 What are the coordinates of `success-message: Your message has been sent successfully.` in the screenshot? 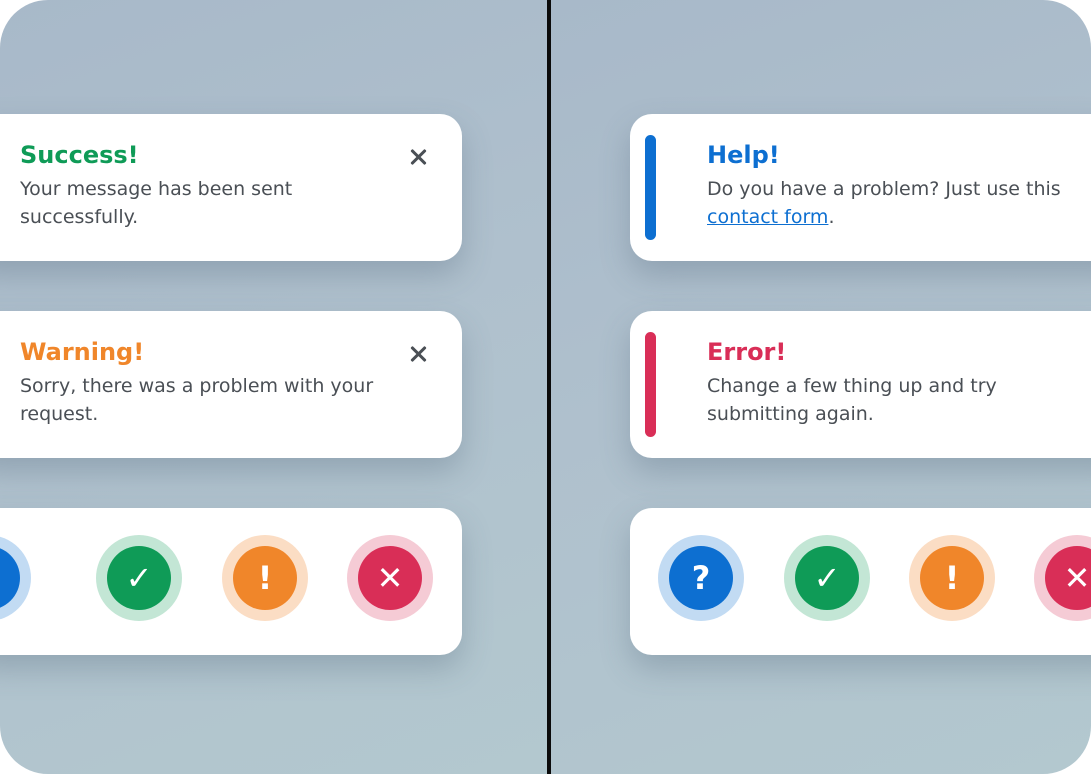 It's located at (156, 203).